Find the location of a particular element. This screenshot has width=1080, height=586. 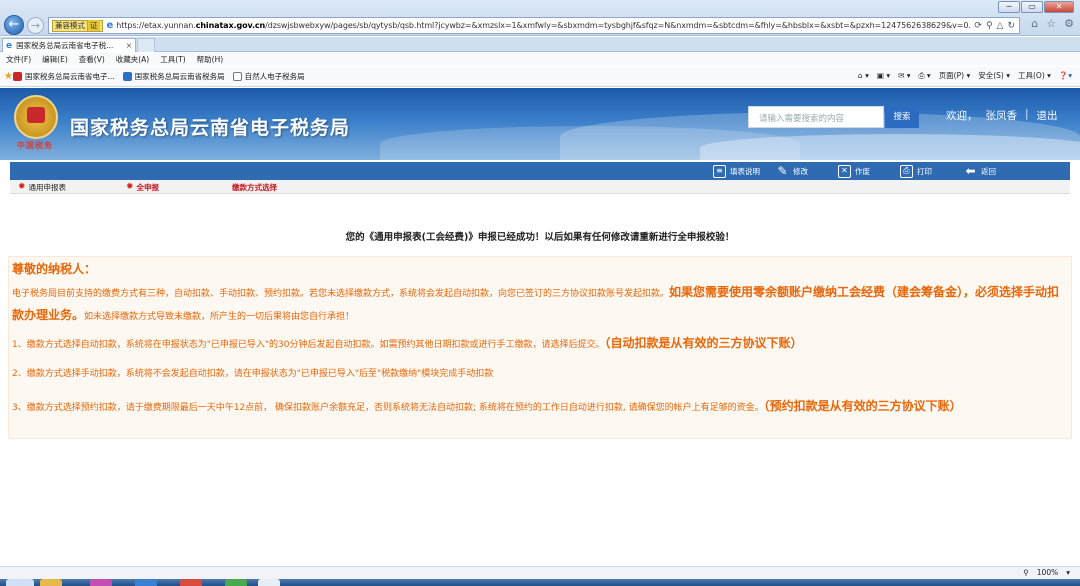

back-button: ← is located at coordinates (14, 25).